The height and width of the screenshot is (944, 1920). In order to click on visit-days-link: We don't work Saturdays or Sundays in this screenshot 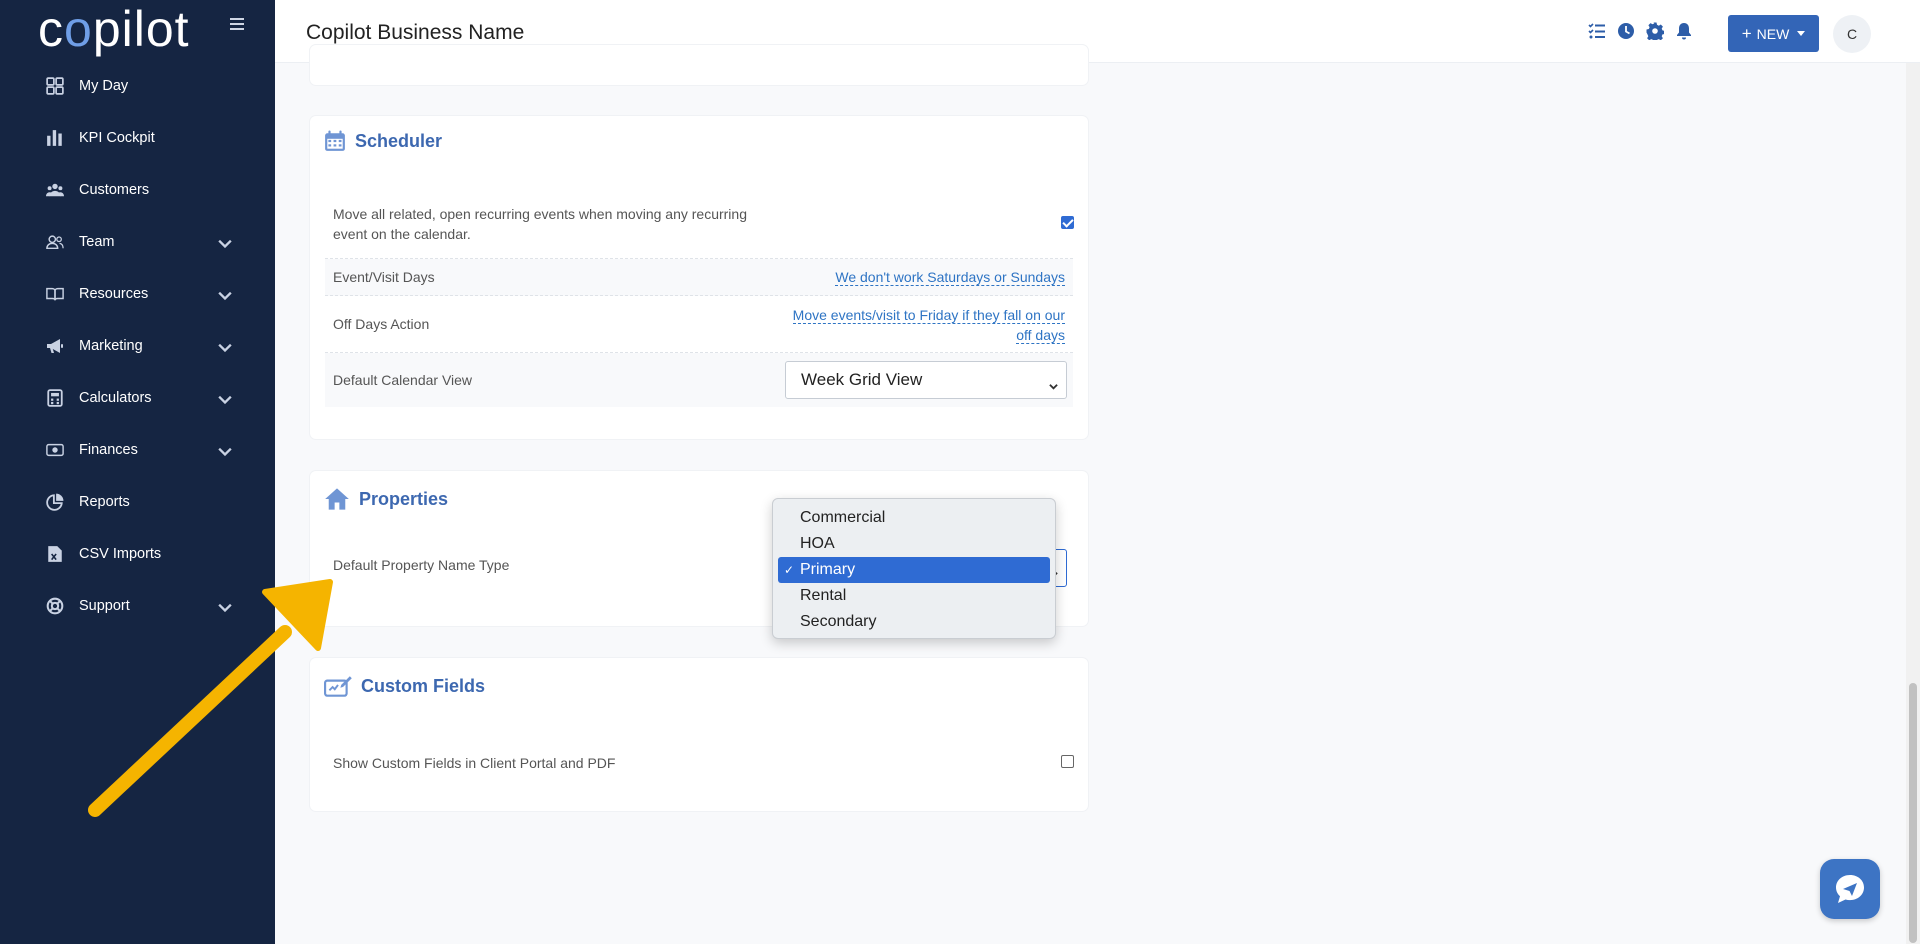, I will do `click(950, 277)`.